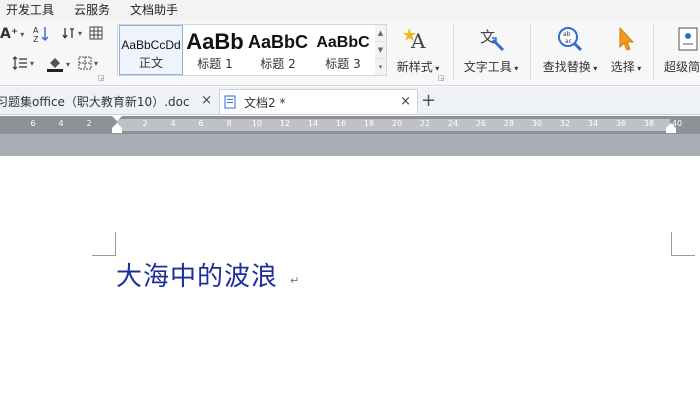 The image size is (700, 402). What do you see at coordinates (343, 64) in the screenshot?
I see `style-heading-3-label: 标题 3` at bounding box center [343, 64].